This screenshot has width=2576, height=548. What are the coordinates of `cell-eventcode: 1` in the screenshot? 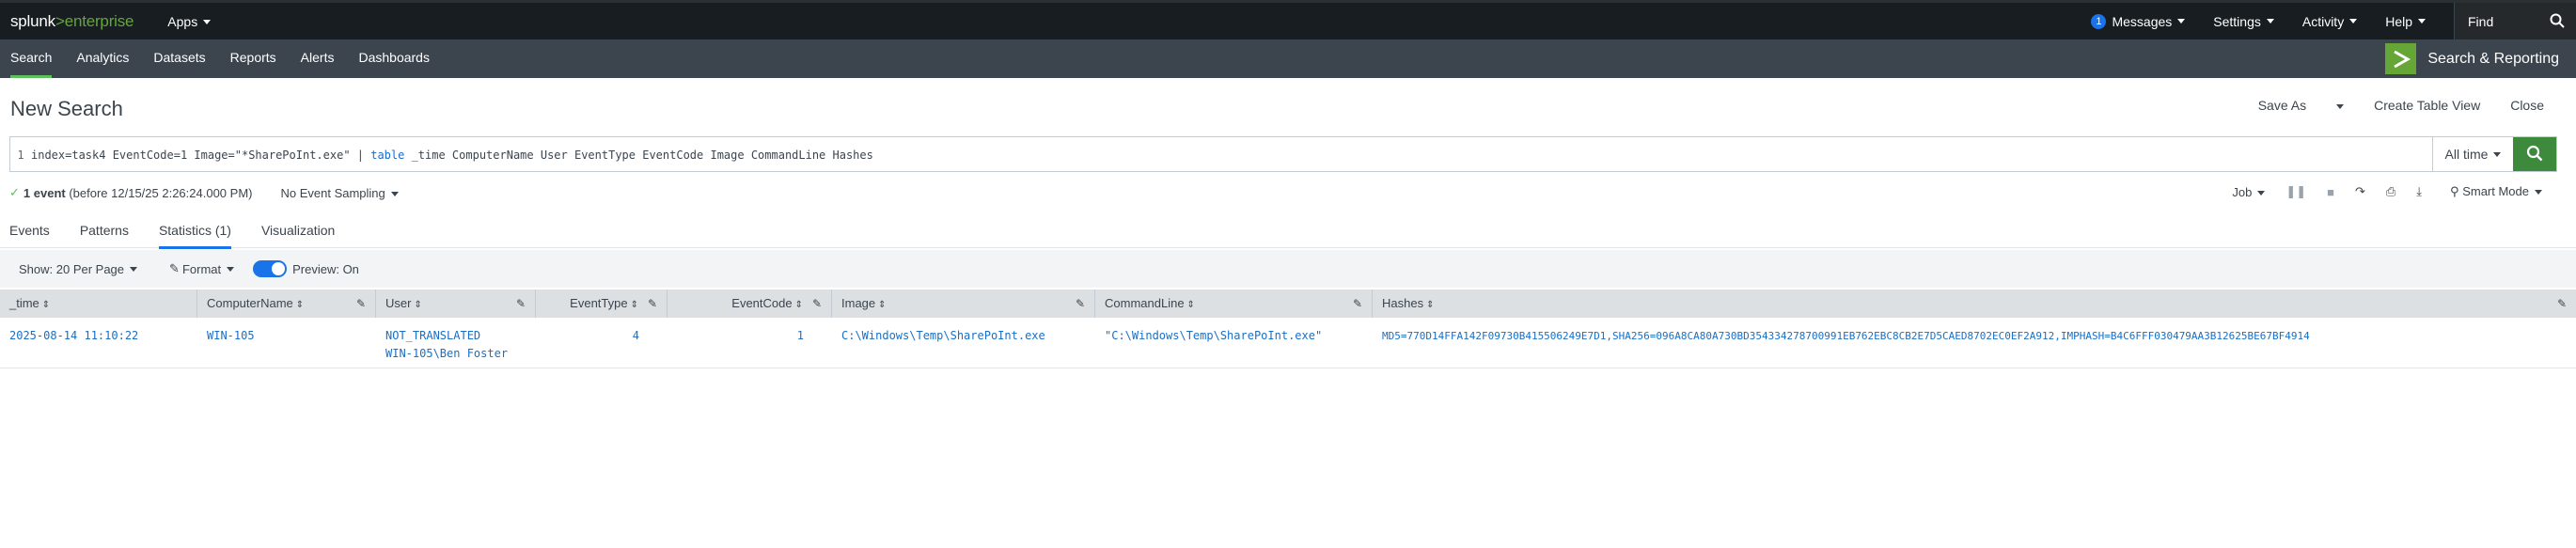 It's located at (750, 343).